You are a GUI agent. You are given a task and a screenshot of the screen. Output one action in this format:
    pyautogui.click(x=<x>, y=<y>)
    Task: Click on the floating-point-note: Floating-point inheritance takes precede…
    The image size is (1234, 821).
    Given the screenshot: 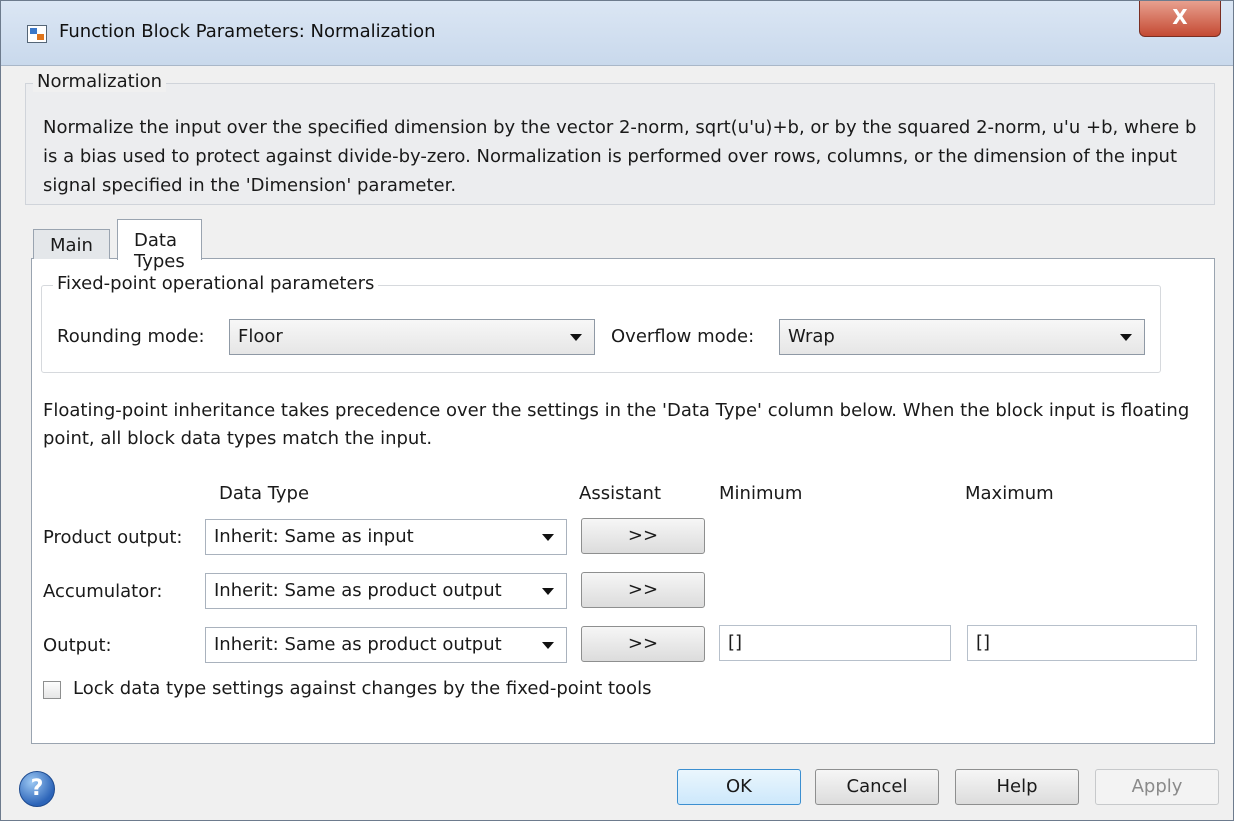 What is the action you would take?
    pyautogui.click(x=616, y=424)
    